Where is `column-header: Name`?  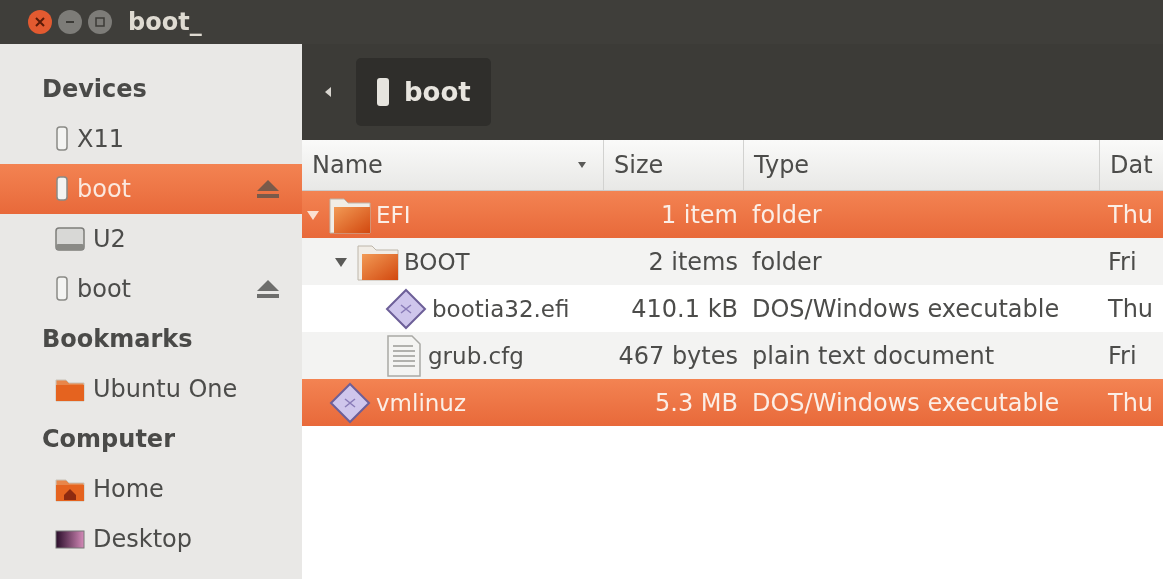
column-header: Name is located at coordinates (453, 165).